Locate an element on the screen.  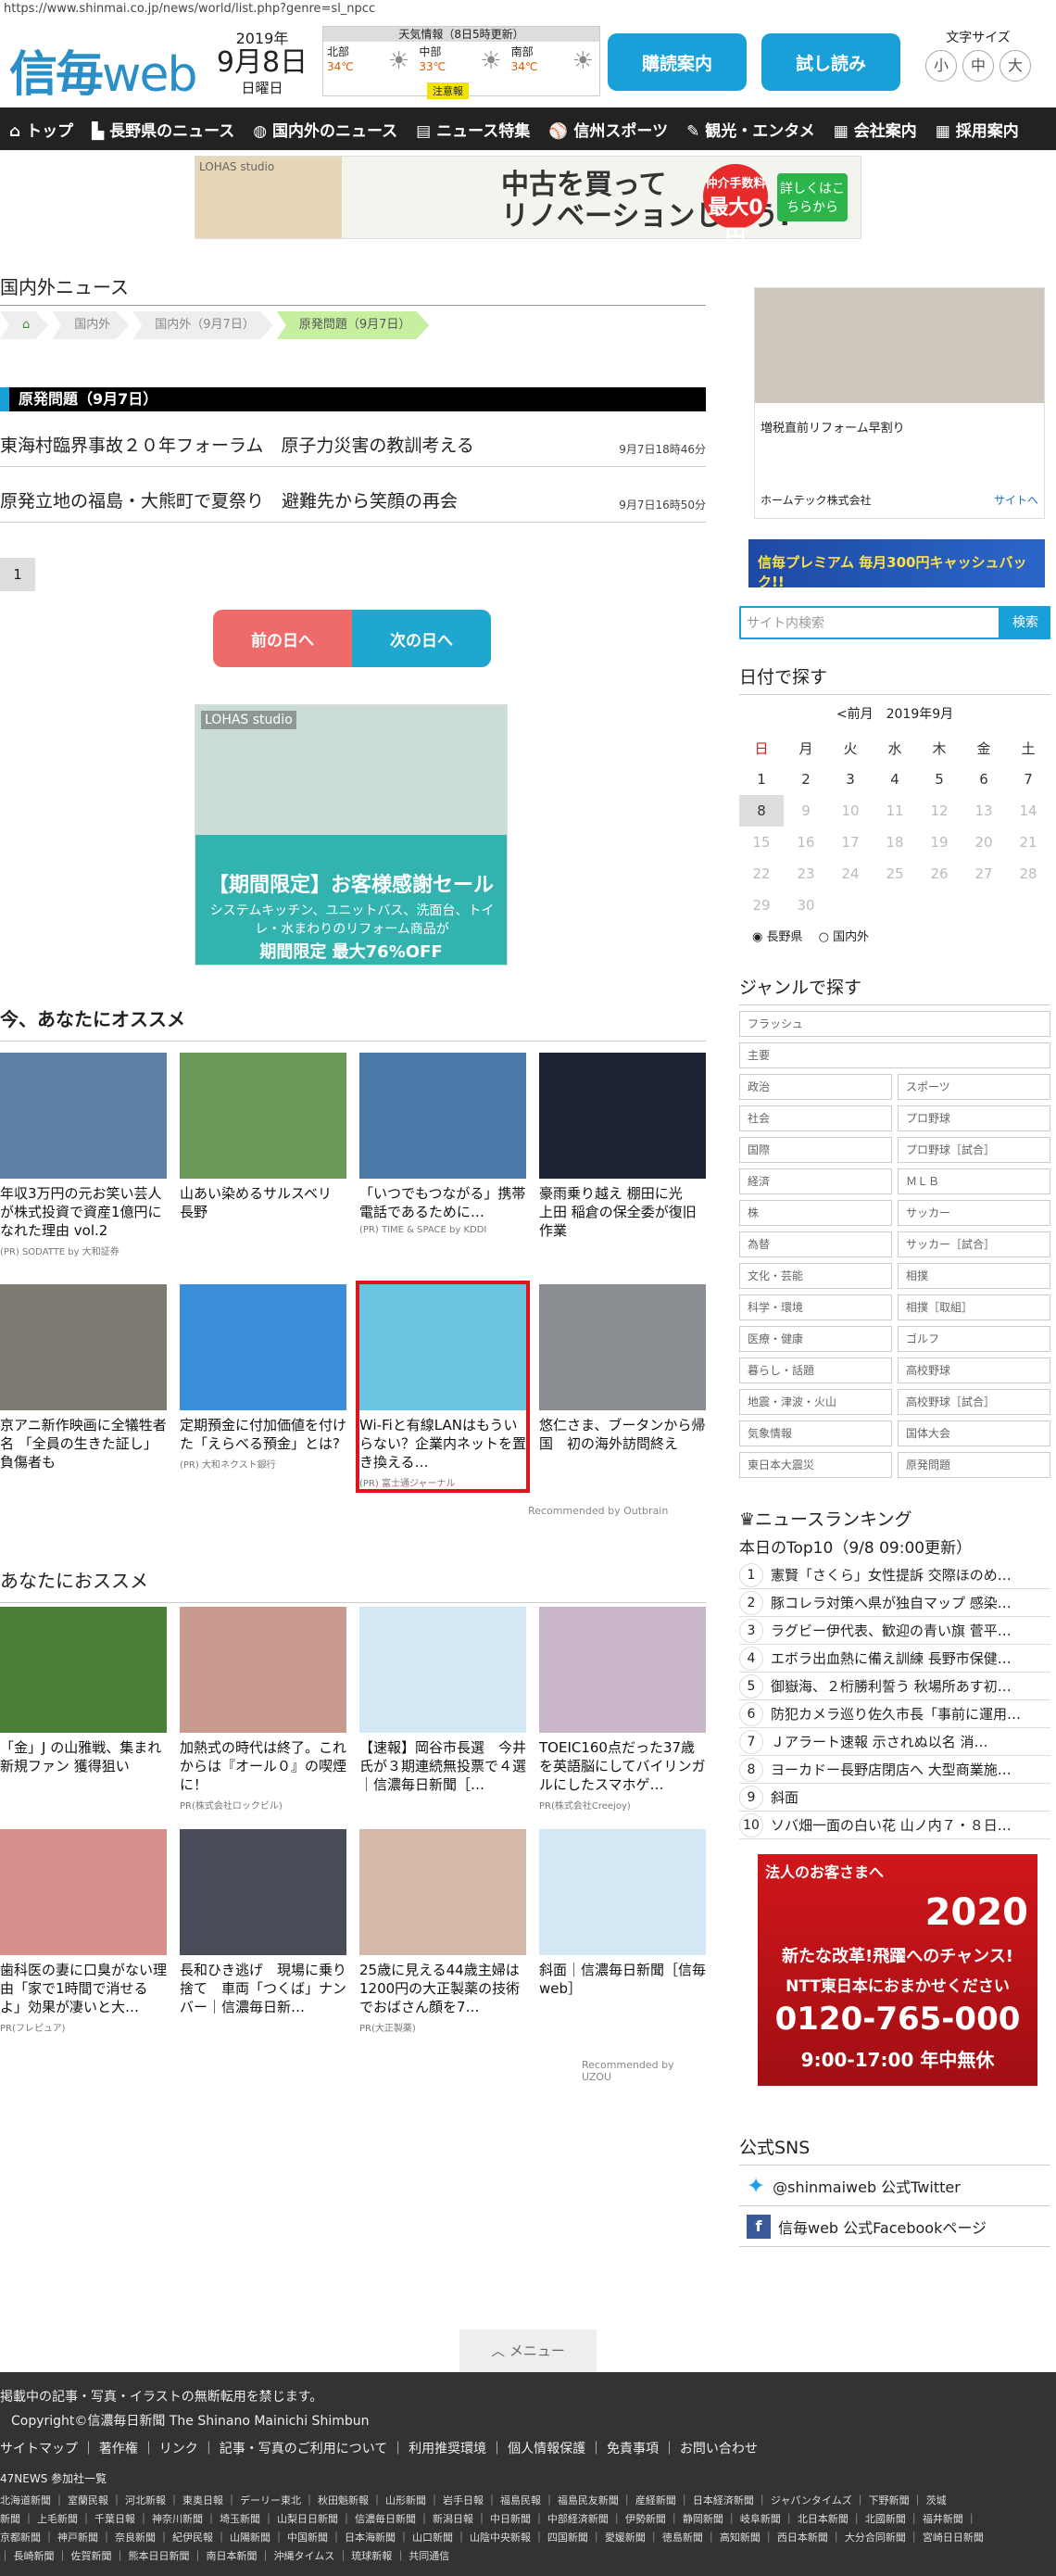
font-size-small-button: 小 is located at coordinates (941, 66).